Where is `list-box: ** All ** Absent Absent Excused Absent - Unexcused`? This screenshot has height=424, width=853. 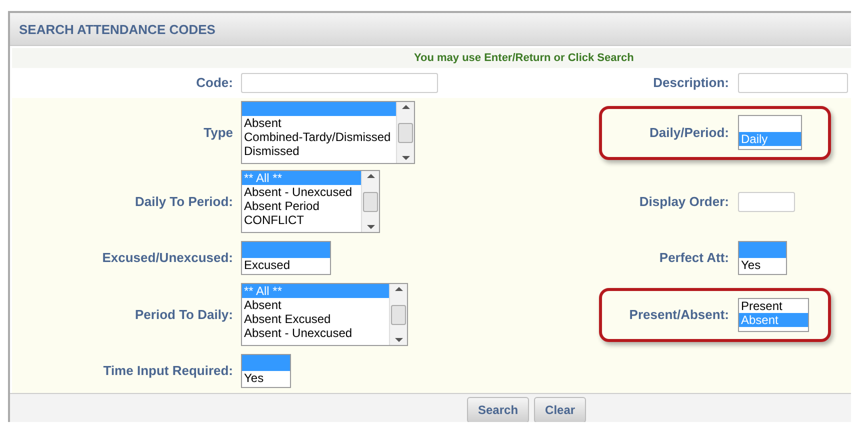
list-box: ** All ** Absent Absent Excused Absent - Unexcused is located at coordinates (324, 314).